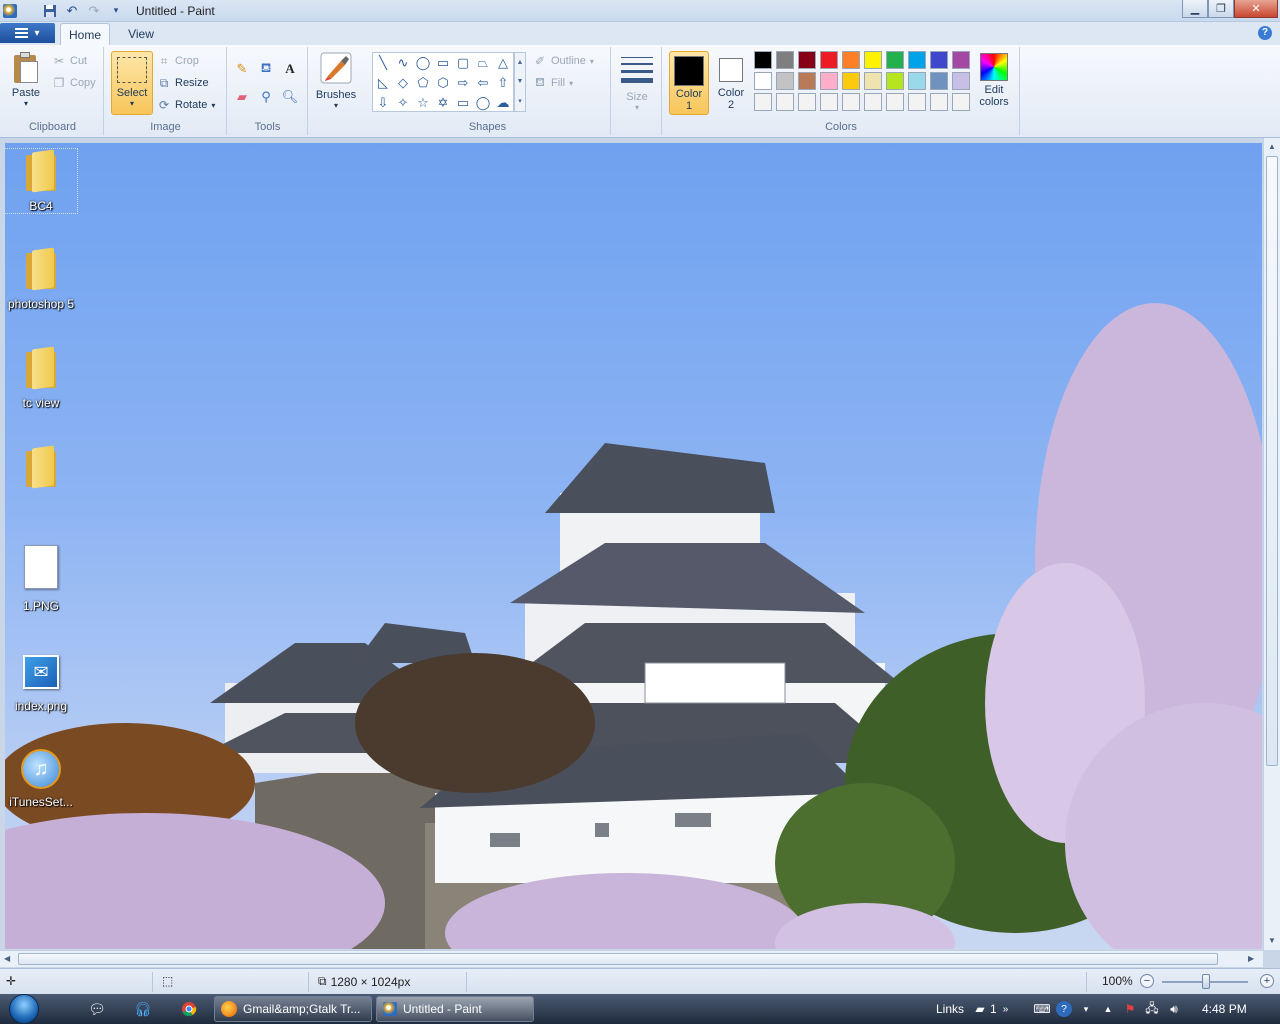  I want to click on outline-button: ✐ Outline ▾, so click(563, 61).